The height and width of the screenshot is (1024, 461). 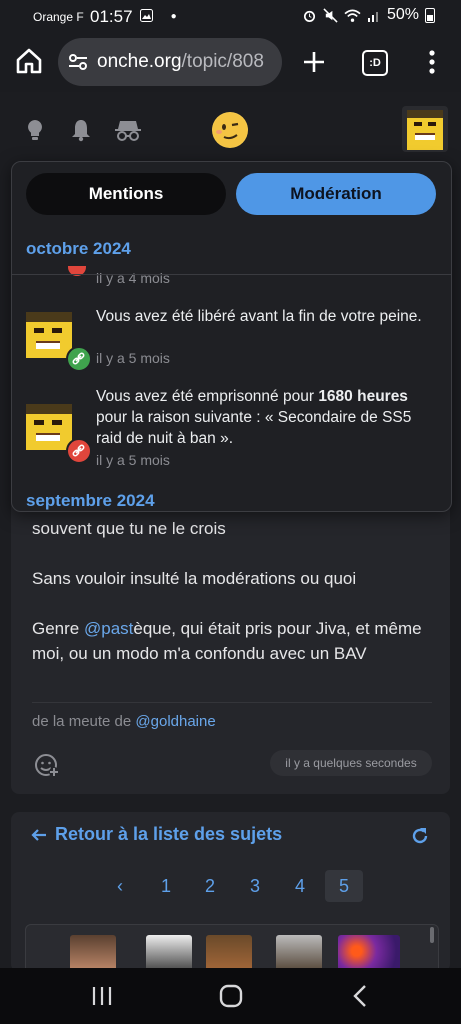 I want to click on arrow-left-icon, so click(x=38, y=834).